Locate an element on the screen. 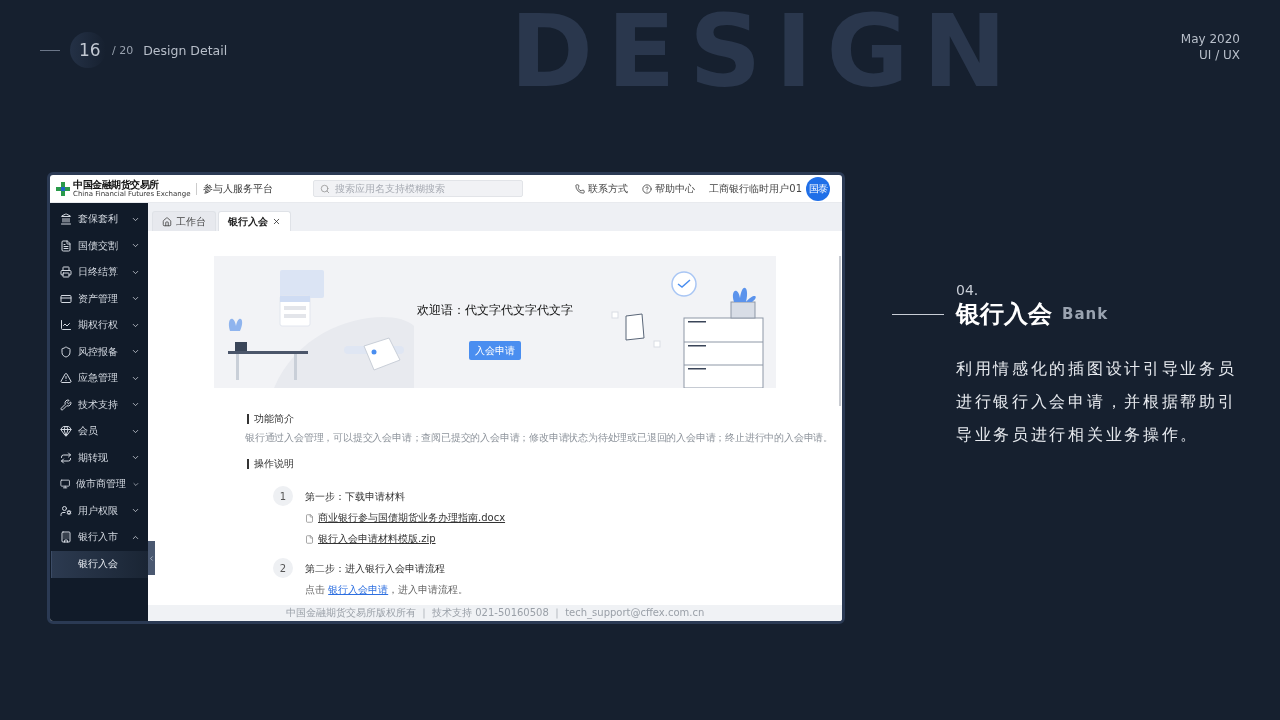  step-note: 点击 银行入会申请，进入申请流程。 is located at coordinates (387, 590).